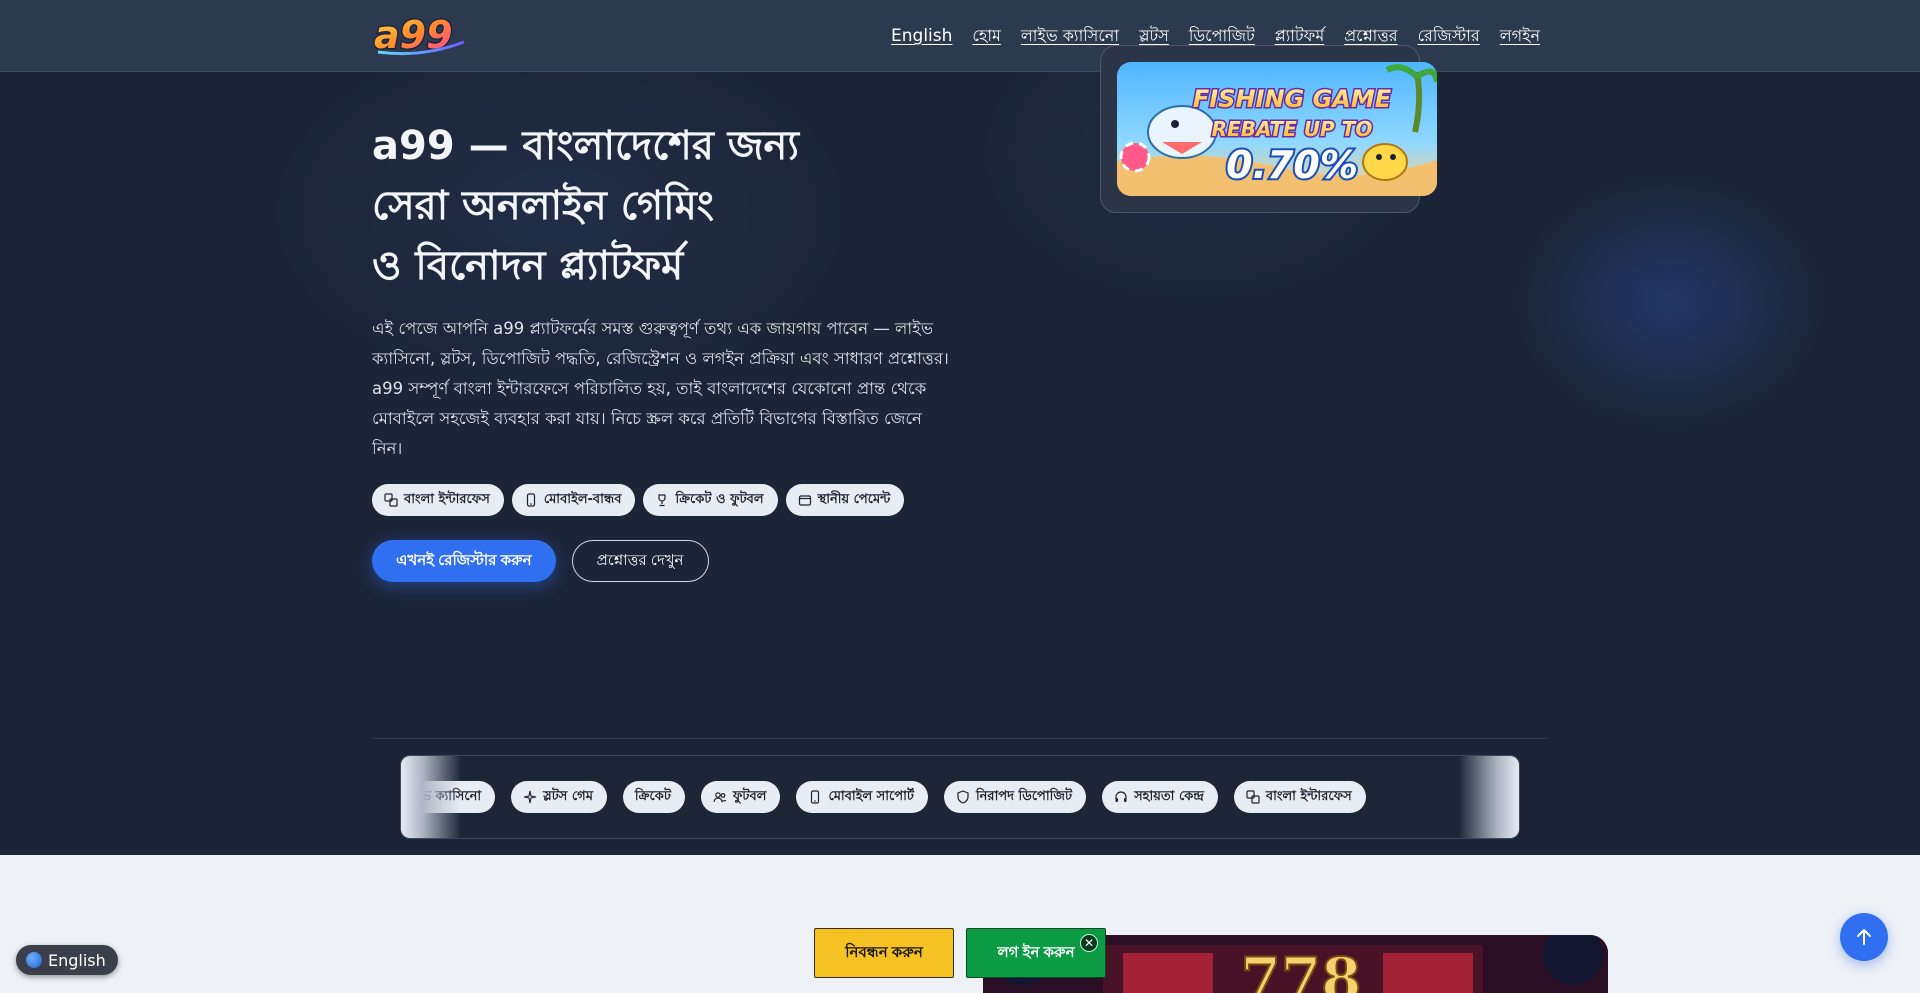 This screenshot has height=993, width=1920. Describe the element at coordinates (543, 206) in the screenshot. I see `hero-title-line-2: সেরা অনলাইন গেমিং` at that location.